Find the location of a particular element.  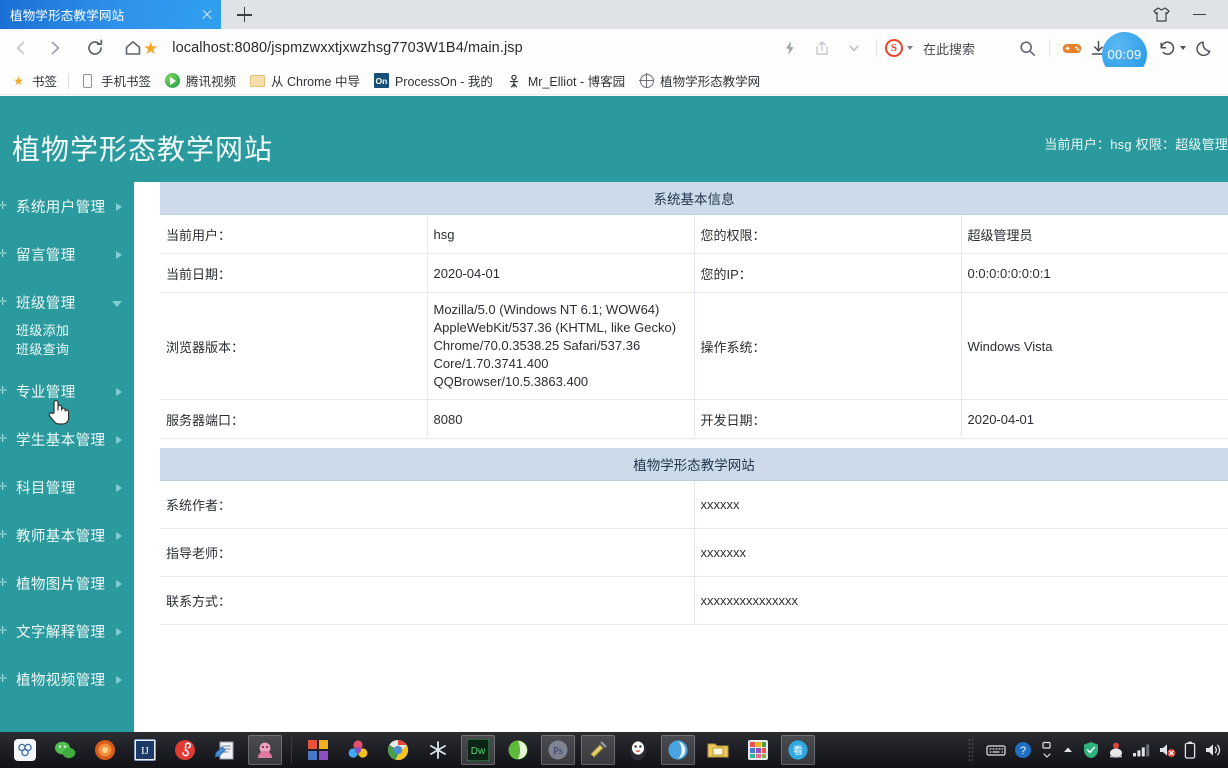

volume-icon is located at coordinates (1213, 750).